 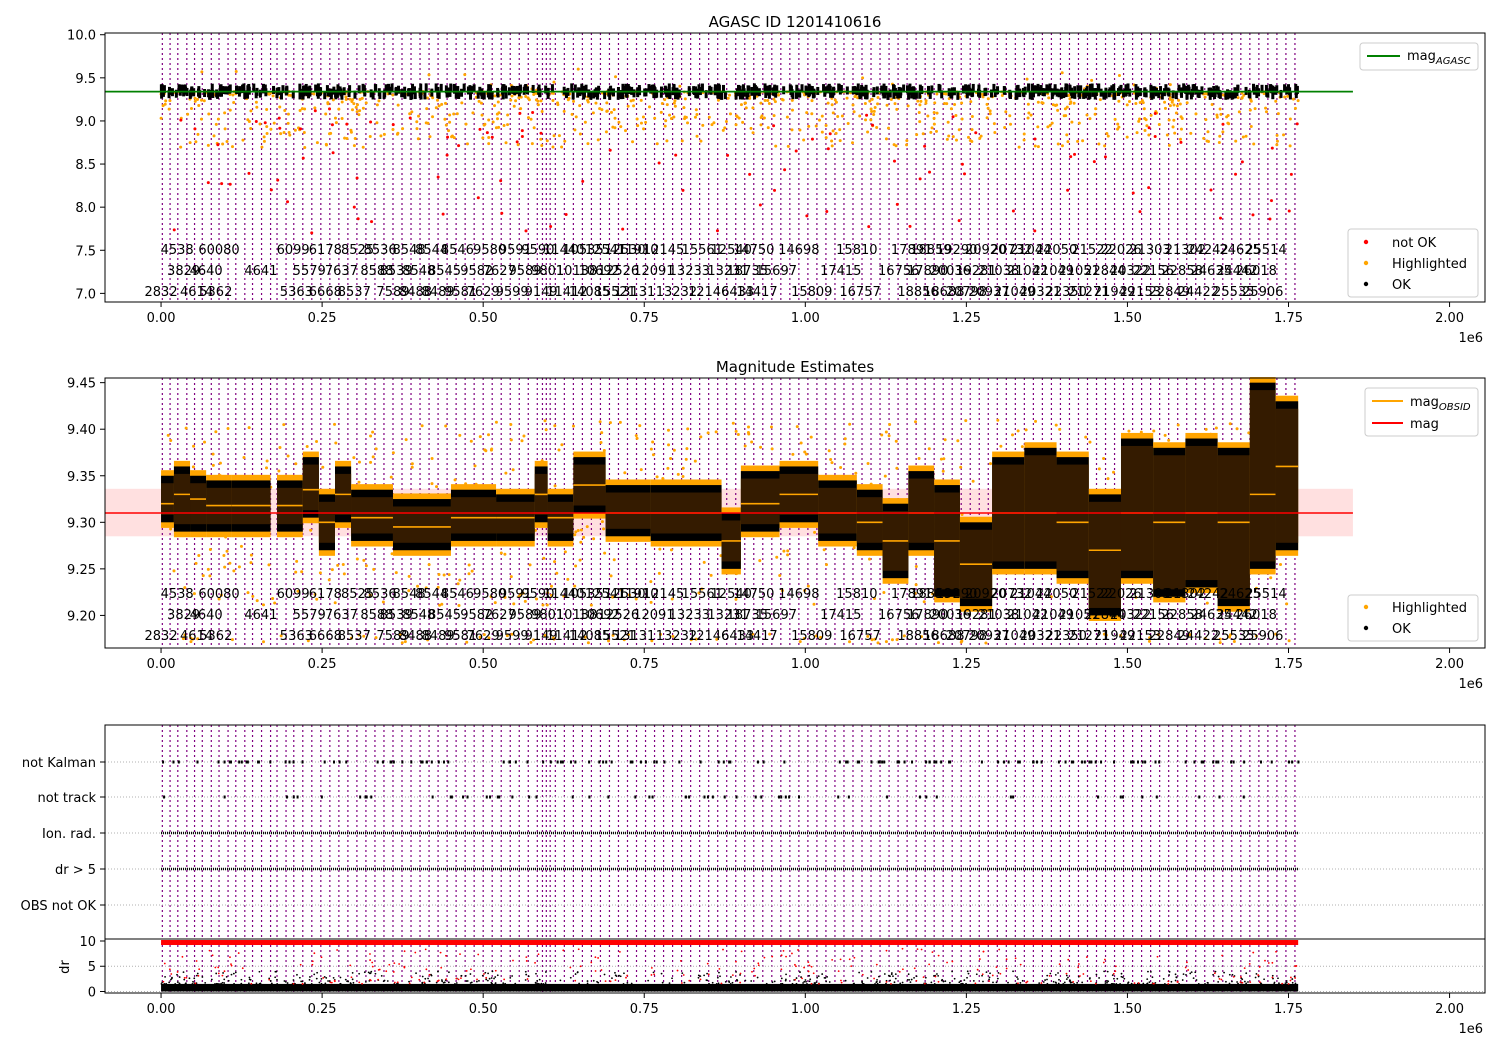 What do you see at coordinates (354, 292) in the screenshot?
I see `obsid-label-1-14: 8537` at bounding box center [354, 292].